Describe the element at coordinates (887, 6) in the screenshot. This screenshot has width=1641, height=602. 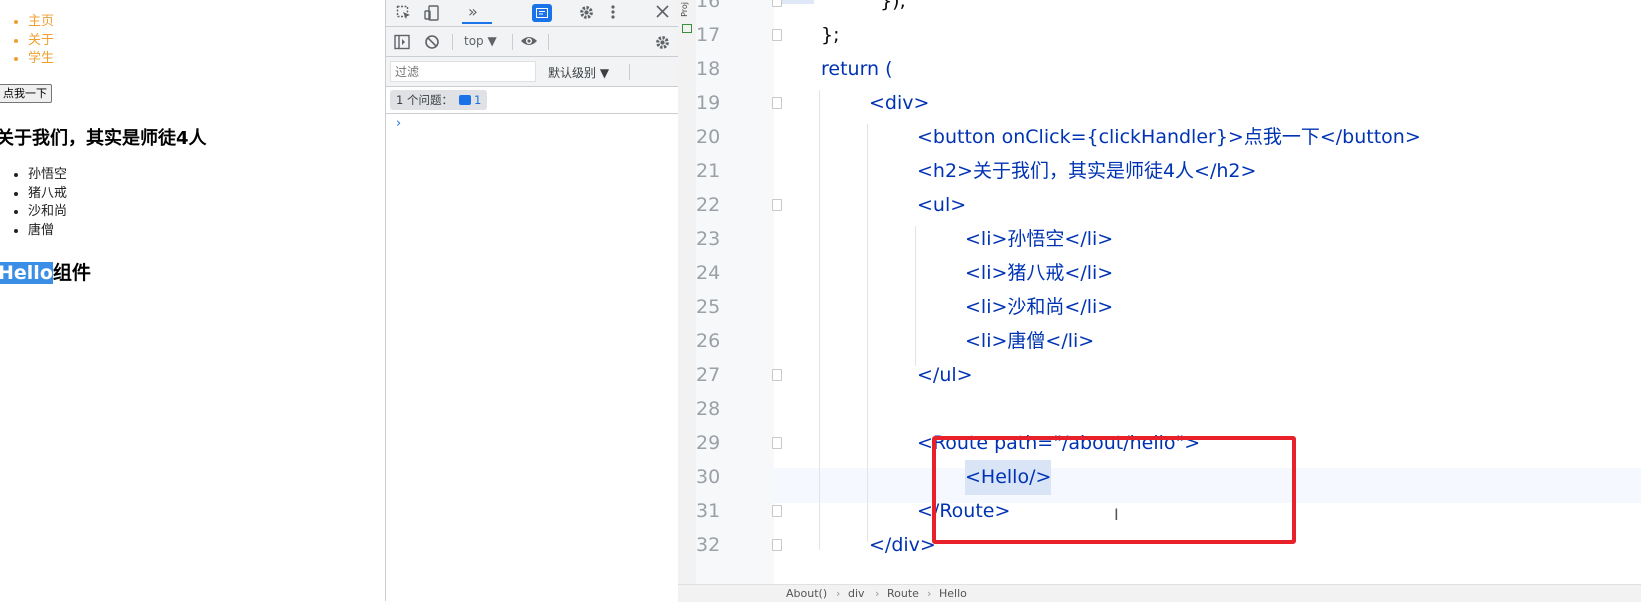
I see `code-text: });` at that location.